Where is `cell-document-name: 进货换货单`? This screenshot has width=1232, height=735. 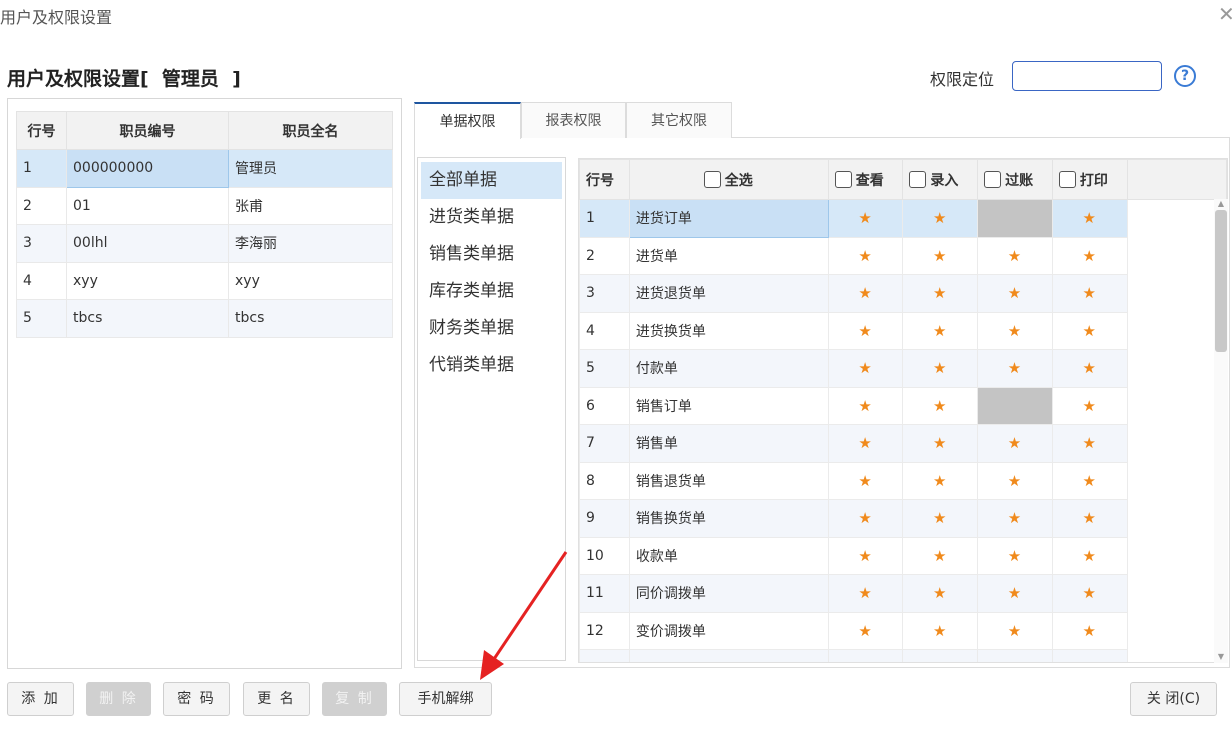
cell-document-name: 进货换货单 is located at coordinates (728, 330).